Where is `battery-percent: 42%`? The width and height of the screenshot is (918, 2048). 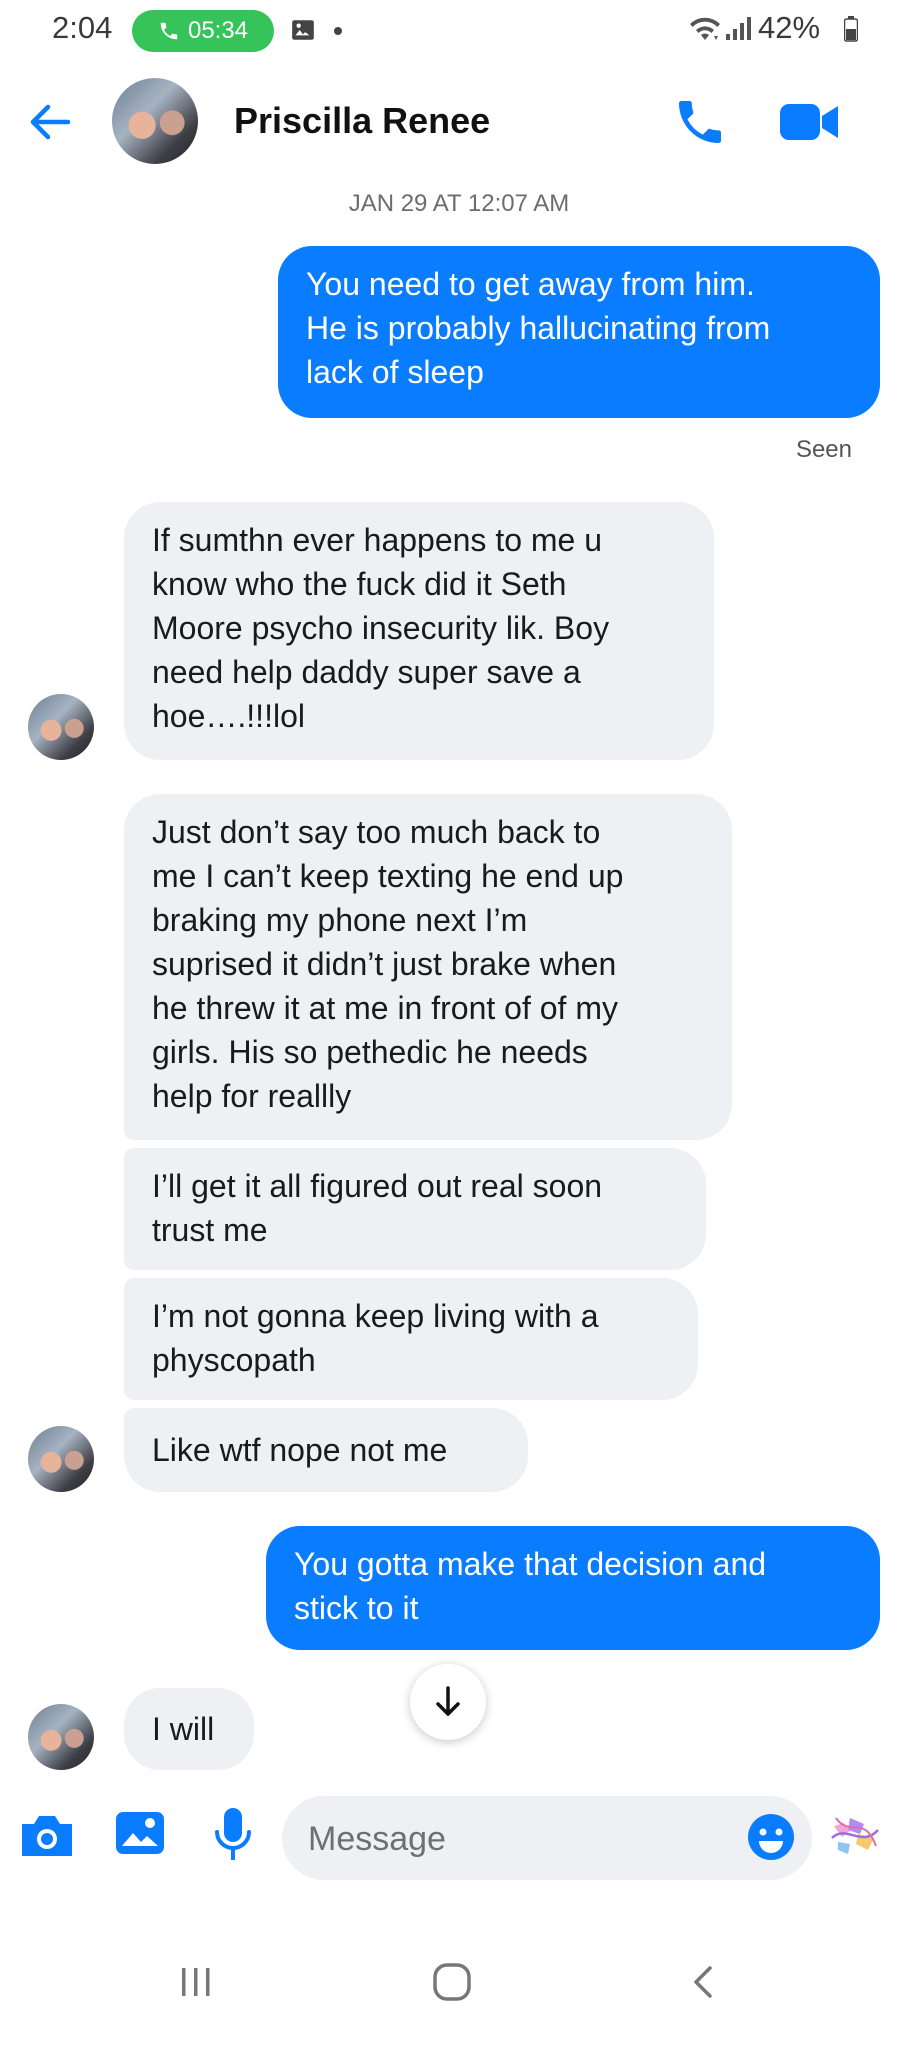
battery-percent: 42% is located at coordinates (789, 27).